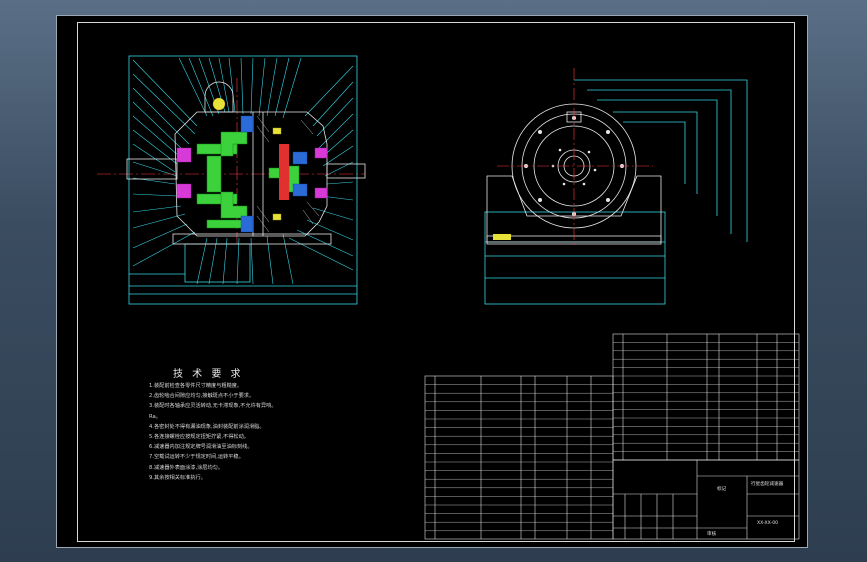 The image size is (867, 562). What do you see at coordinates (196, 457) in the screenshot?
I see `tech-requirement-line: 7.空载试运转不少于规定时间,运转平稳。` at bounding box center [196, 457].